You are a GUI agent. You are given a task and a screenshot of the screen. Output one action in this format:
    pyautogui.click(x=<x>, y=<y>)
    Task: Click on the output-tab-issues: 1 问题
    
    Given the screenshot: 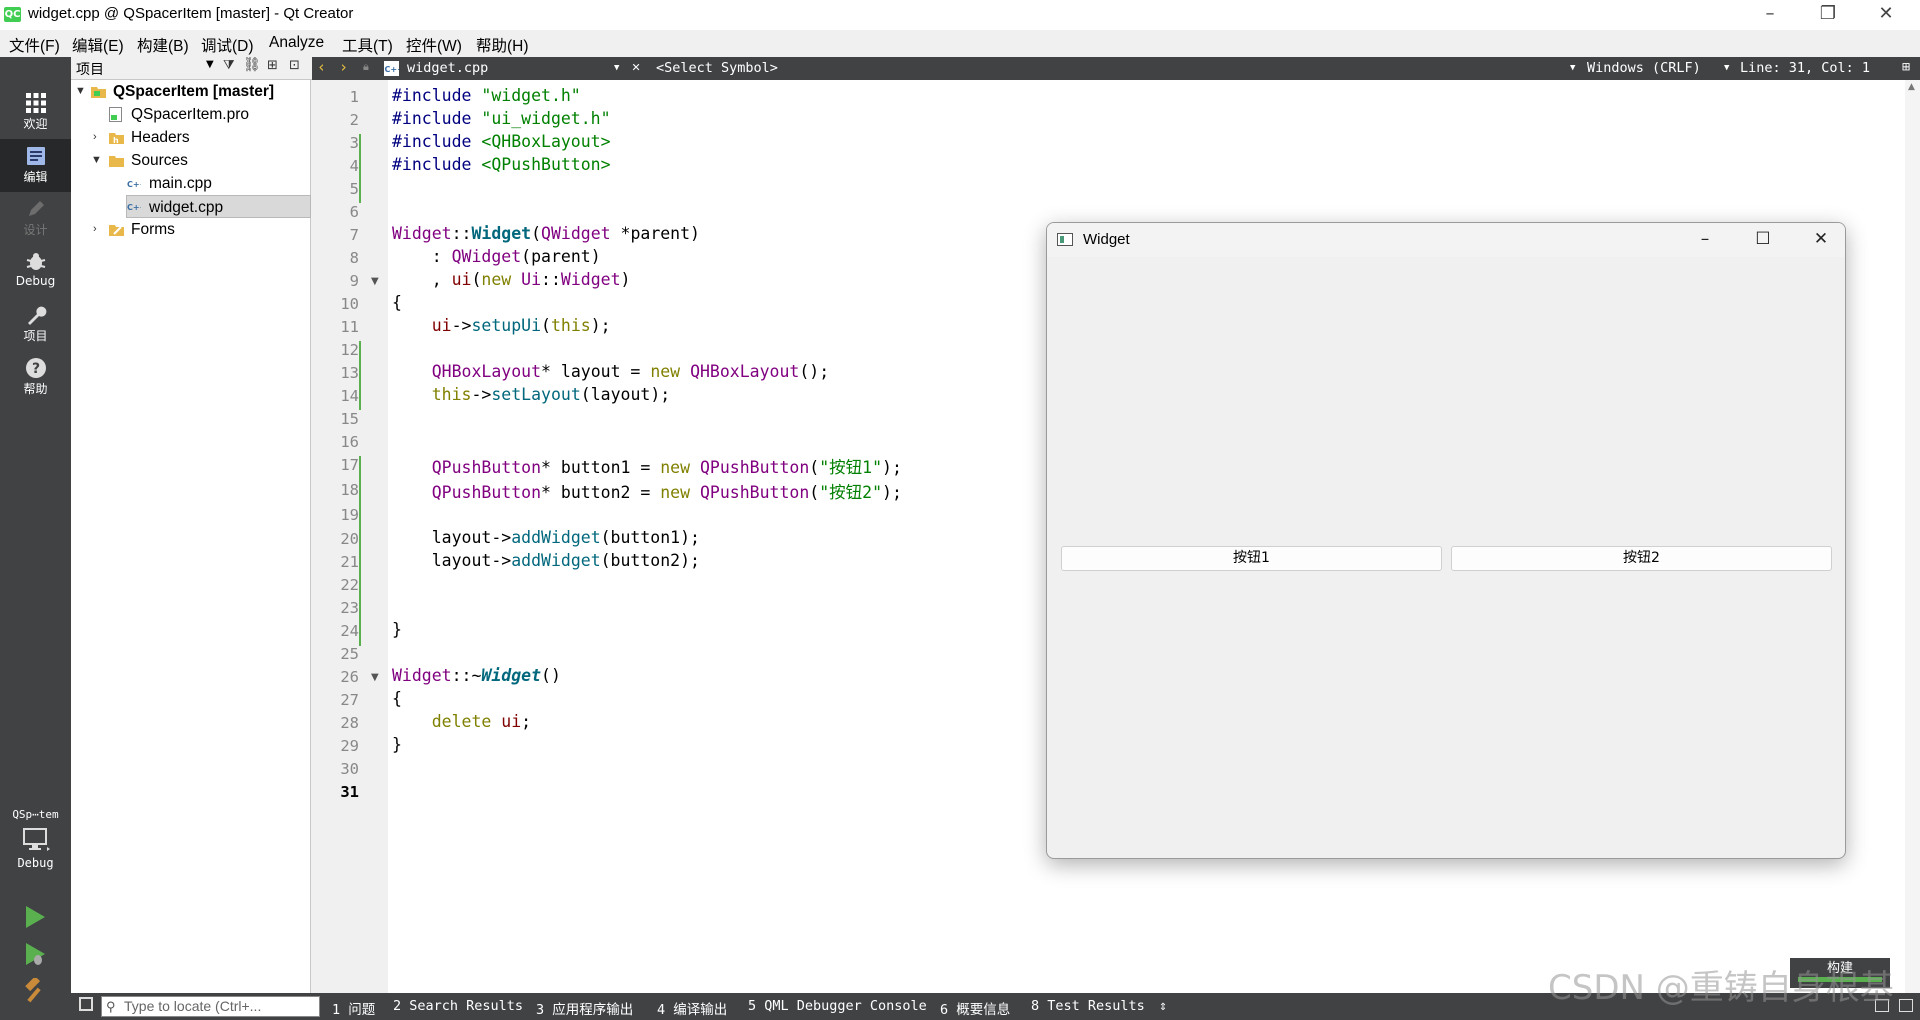 What is the action you would take?
    pyautogui.click(x=353, y=1008)
    